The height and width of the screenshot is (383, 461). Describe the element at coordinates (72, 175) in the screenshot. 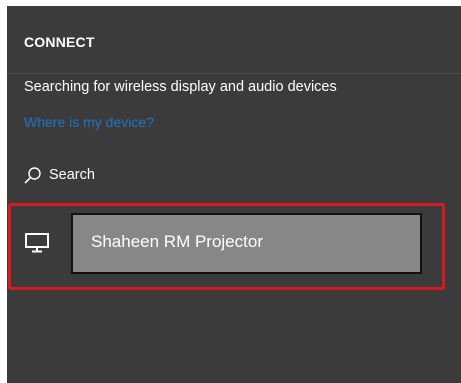

I see `search-label: Search` at that location.